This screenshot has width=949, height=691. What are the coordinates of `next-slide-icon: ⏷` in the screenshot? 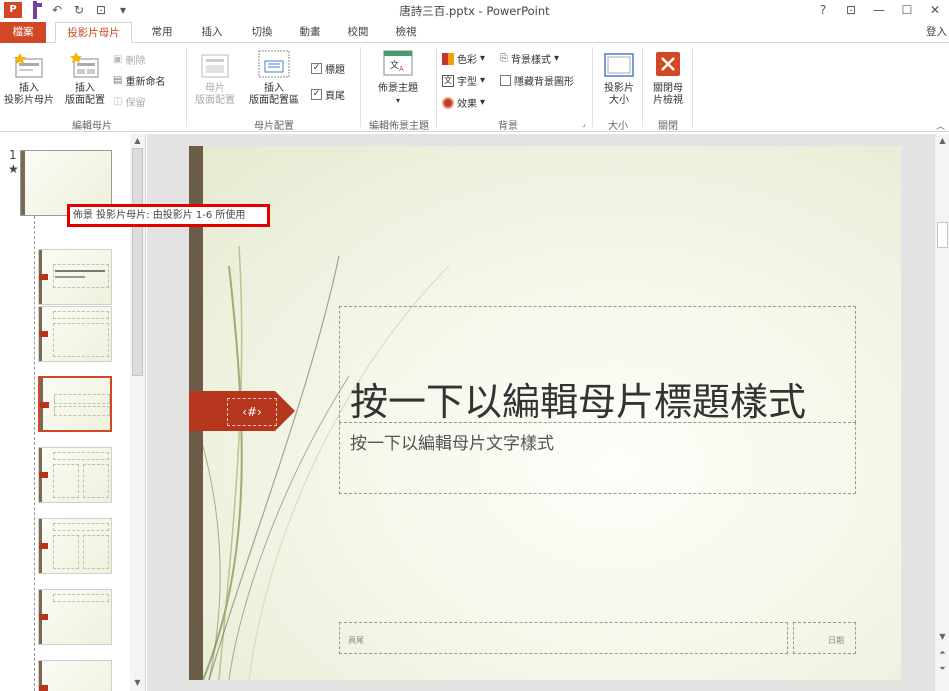 It's located at (942, 669).